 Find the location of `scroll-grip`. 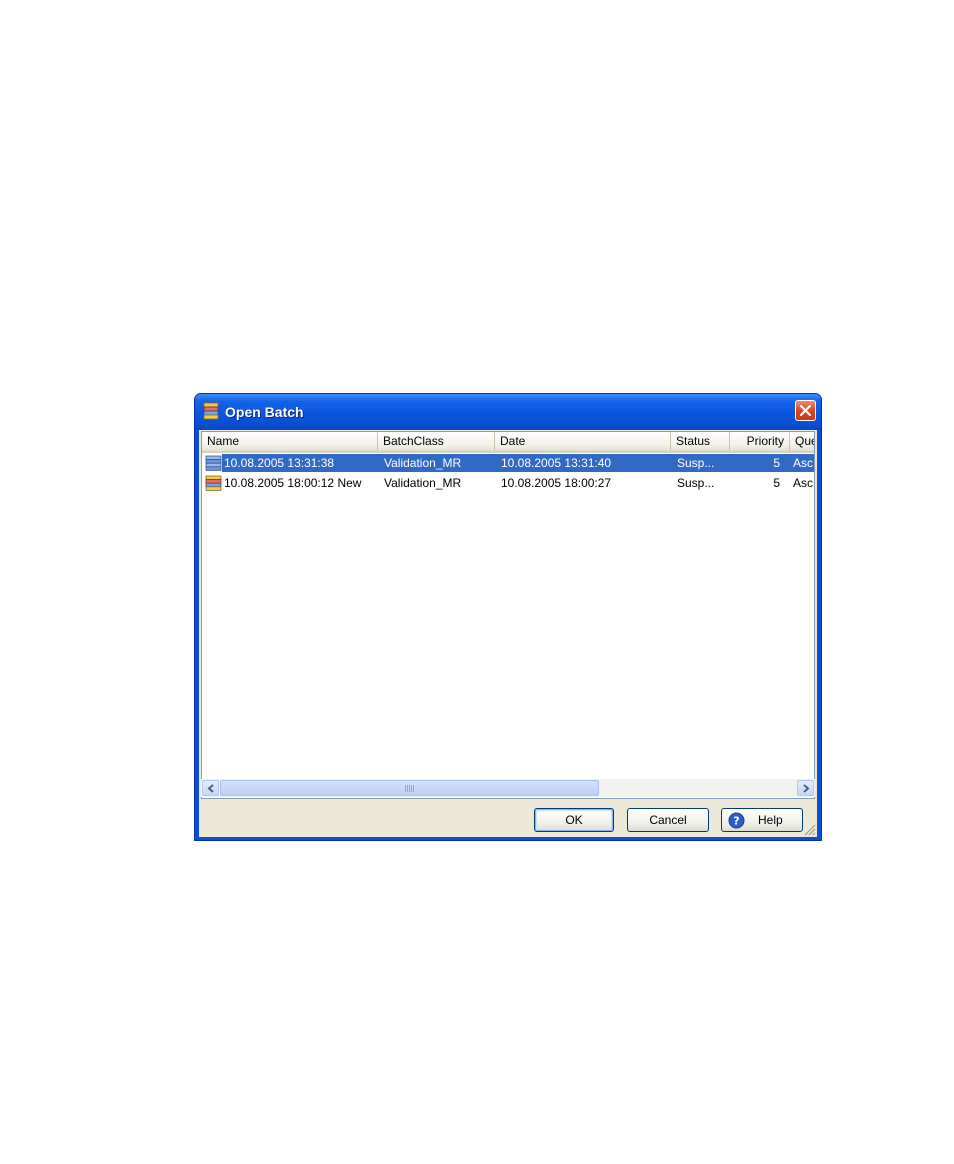

scroll-grip is located at coordinates (409, 788).